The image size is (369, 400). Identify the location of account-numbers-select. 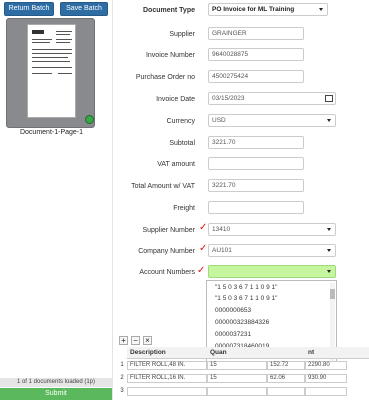
(272, 271).